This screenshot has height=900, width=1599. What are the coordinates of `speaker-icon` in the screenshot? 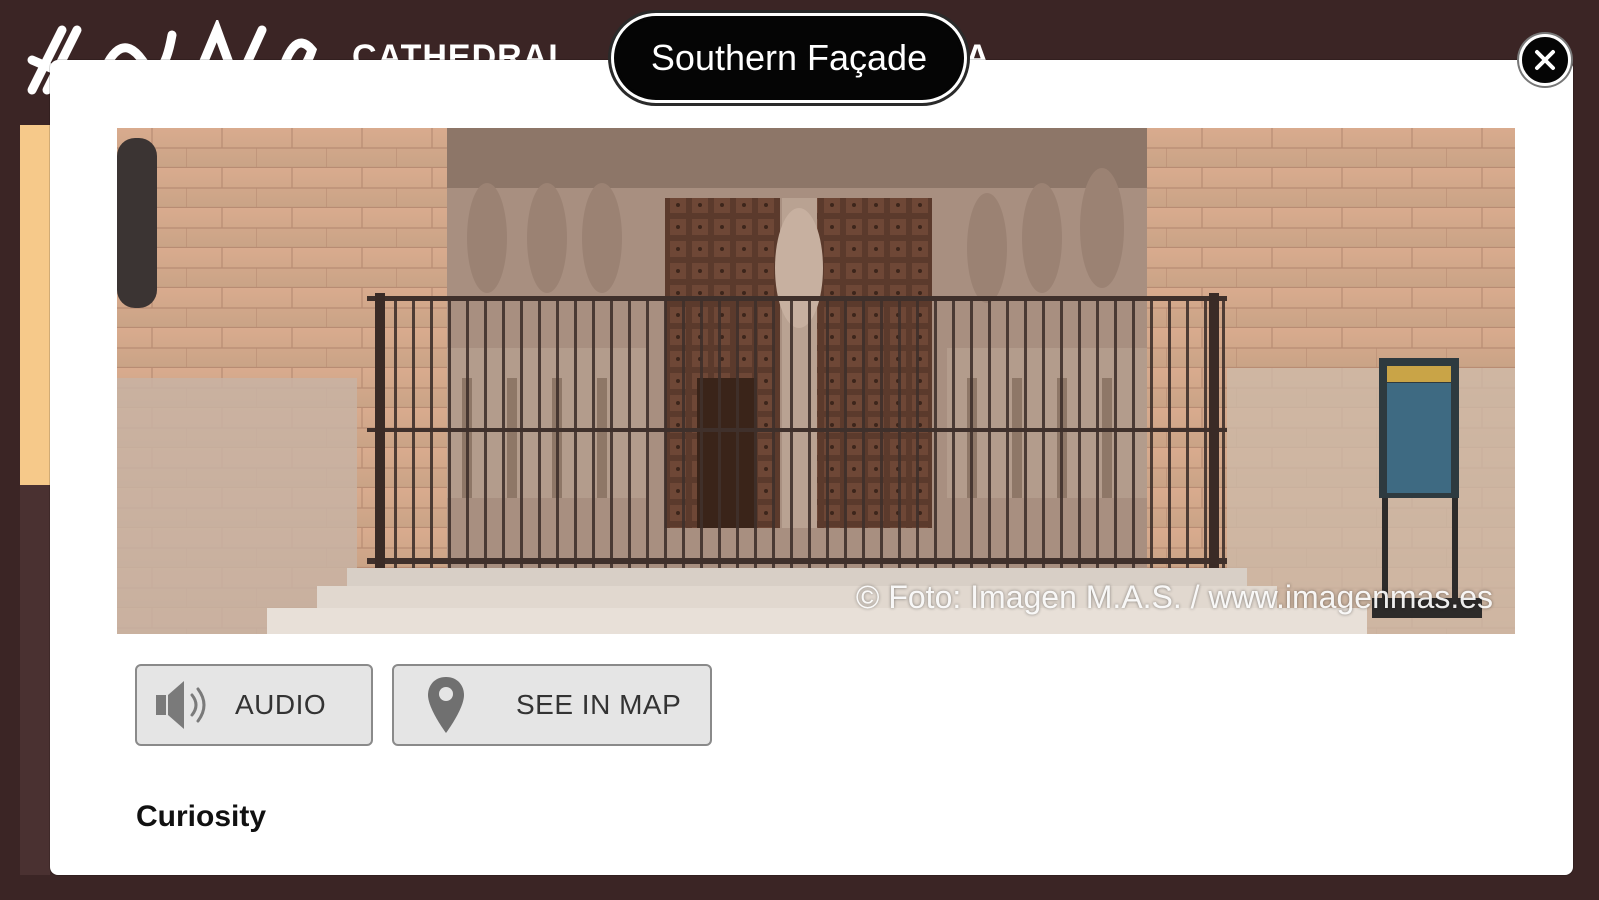 It's located at (184, 705).